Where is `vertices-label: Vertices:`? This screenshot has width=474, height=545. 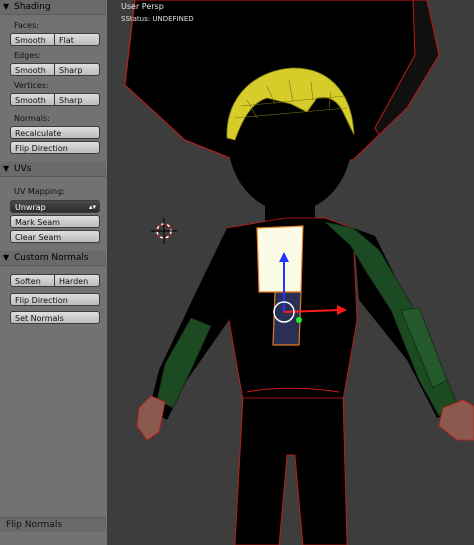
vertices-label: Vertices: is located at coordinates (31, 85).